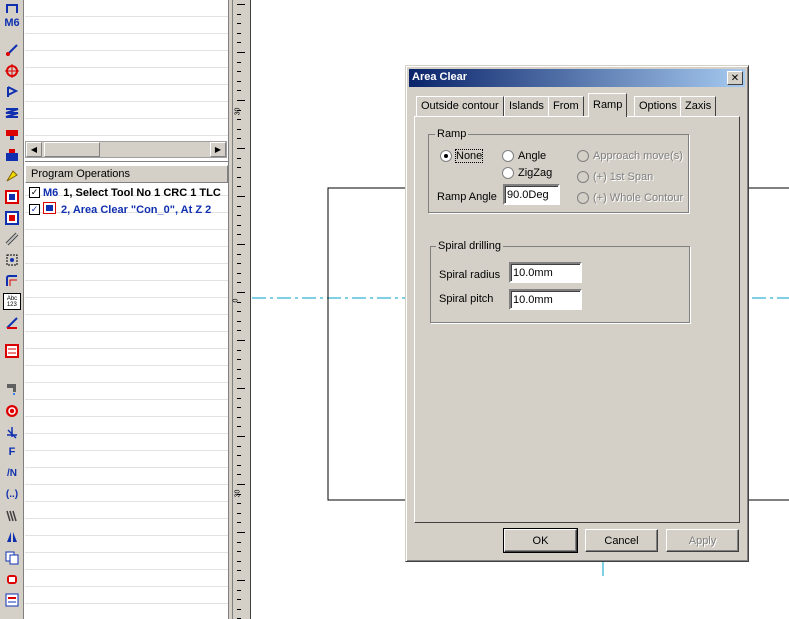  I want to click on spiral-radius-input, so click(545, 272).